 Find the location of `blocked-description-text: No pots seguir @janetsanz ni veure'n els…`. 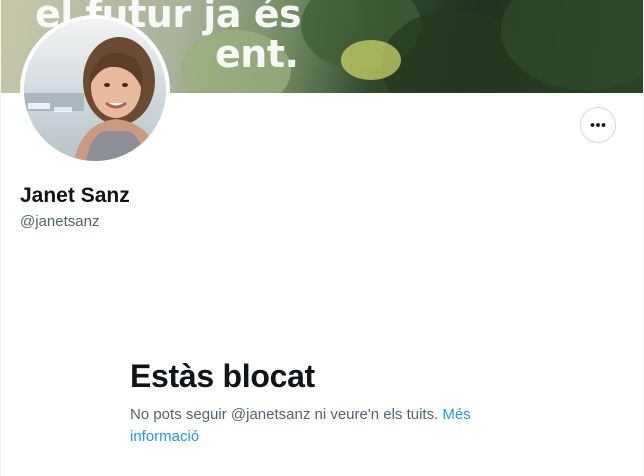

blocked-description-text: No pots seguir @janetsanz ni veure'n els… is located at coordinates (284, 414).